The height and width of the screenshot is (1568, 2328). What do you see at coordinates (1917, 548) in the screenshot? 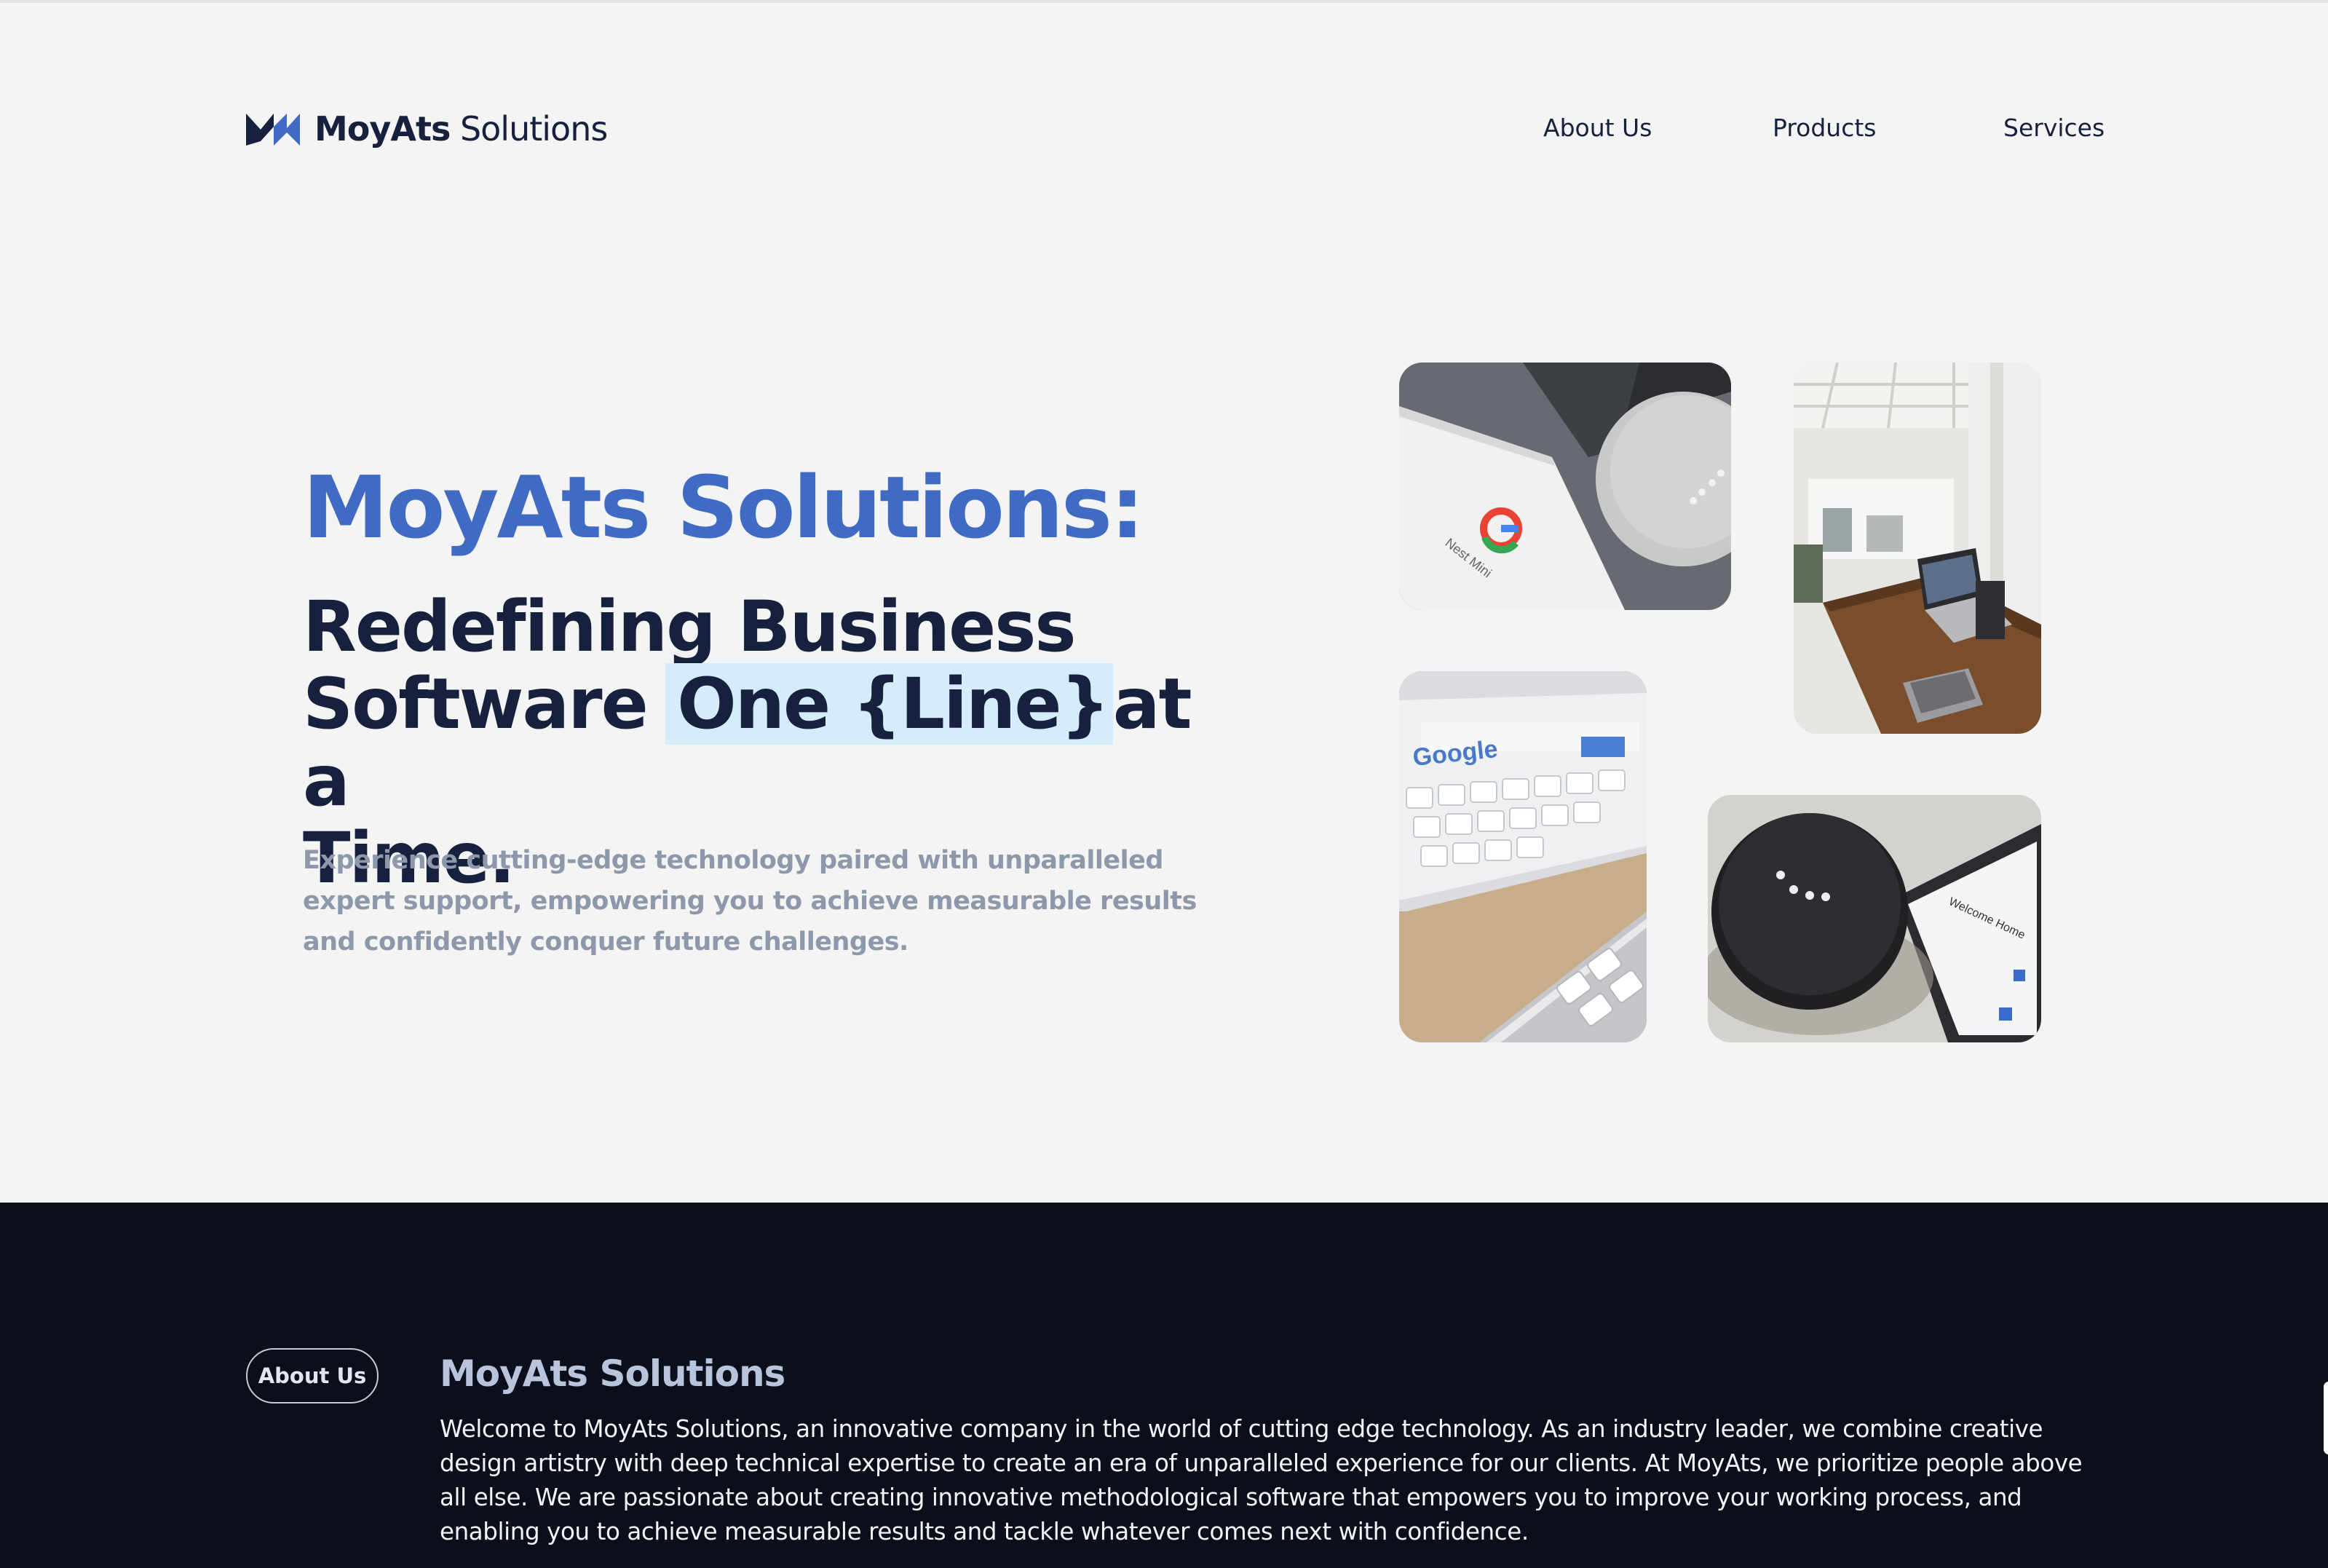
I see `office-workspace-photo` at bounding box center [1917, 548].